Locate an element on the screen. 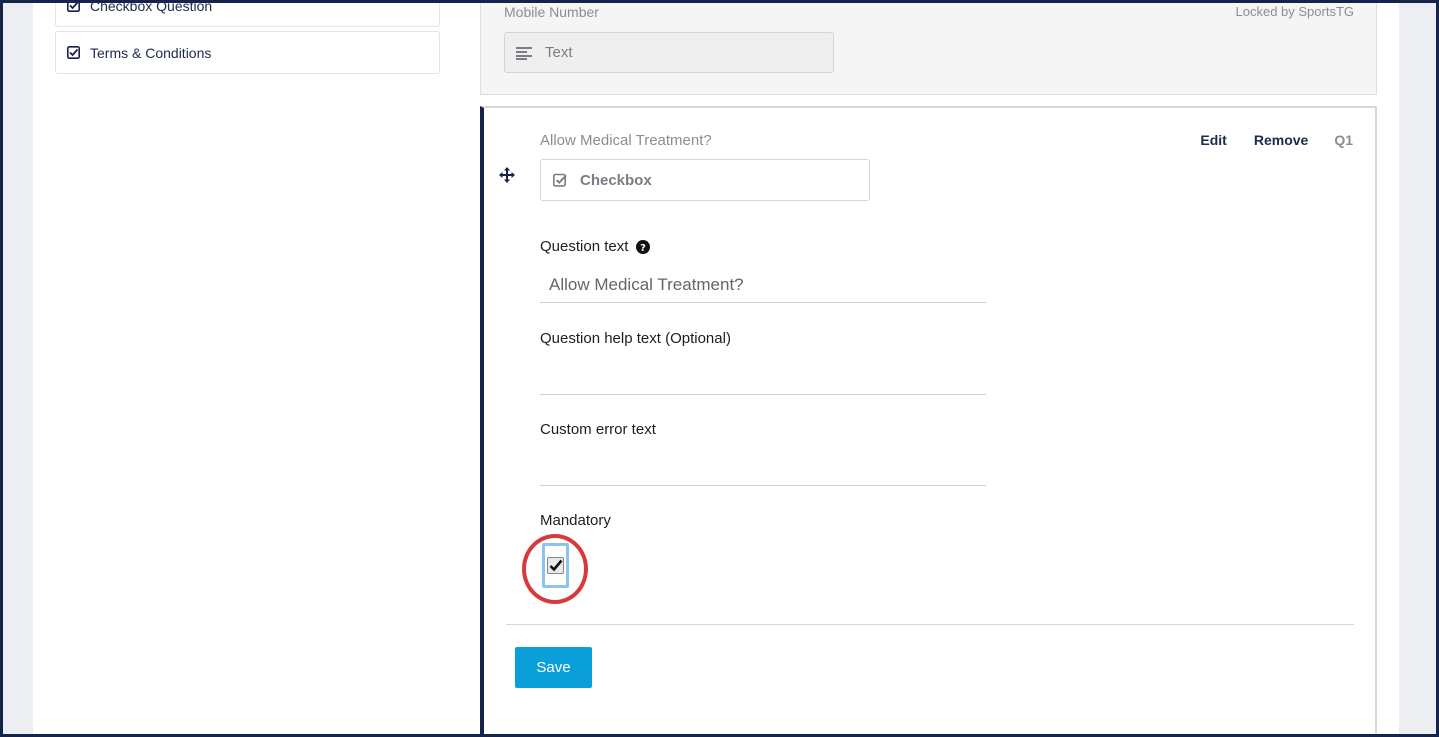 The image size is (1439, 737). question-text-label-row: Question text ? is located at coordinates (595, 246).